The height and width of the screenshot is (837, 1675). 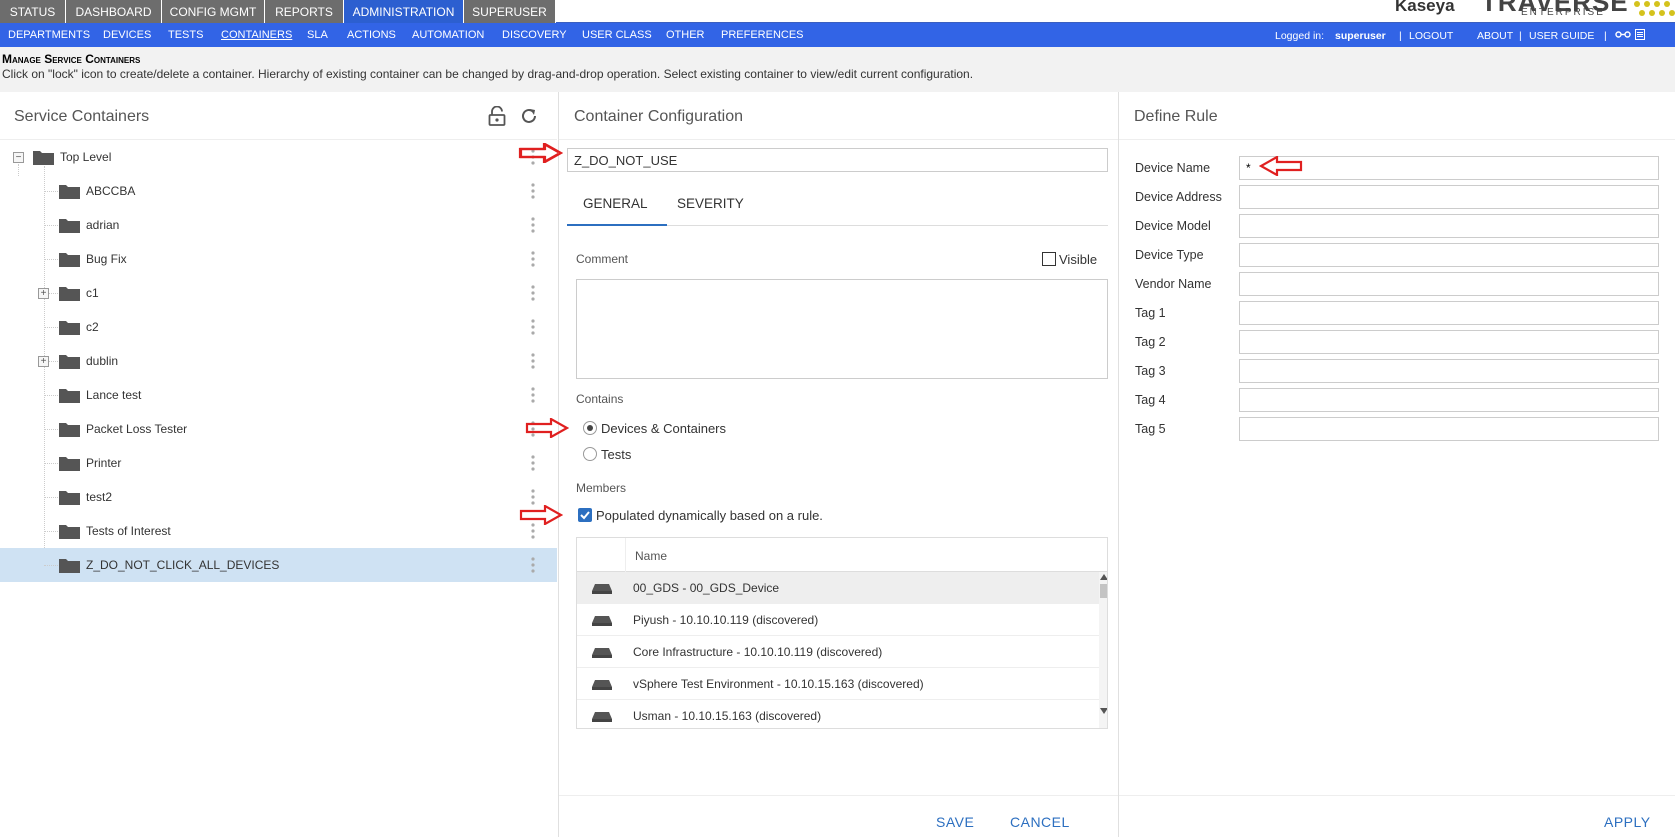 I want to click on panel-title: Define Rule, so click(x=1176, y=116).